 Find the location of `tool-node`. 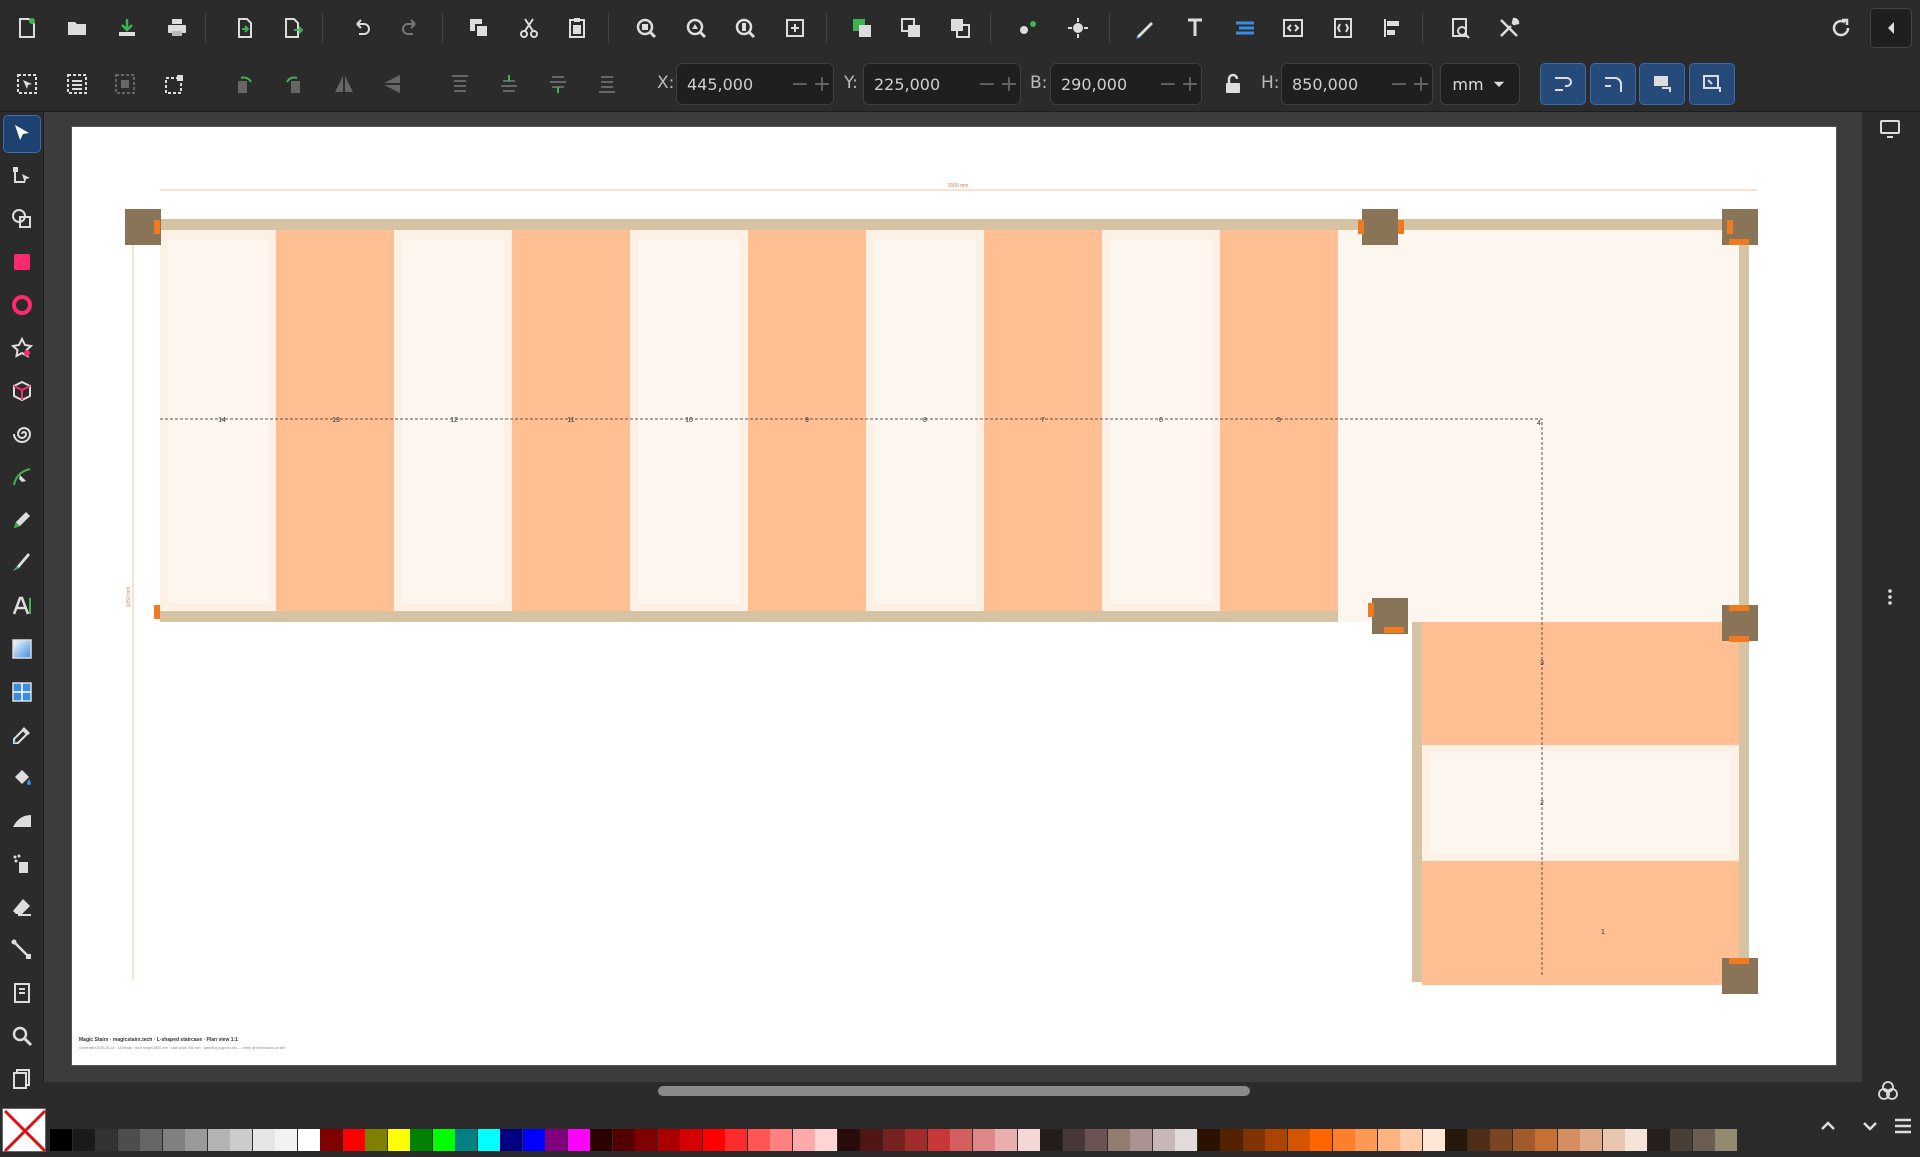

tool-node is located at coordinates (22, 176).